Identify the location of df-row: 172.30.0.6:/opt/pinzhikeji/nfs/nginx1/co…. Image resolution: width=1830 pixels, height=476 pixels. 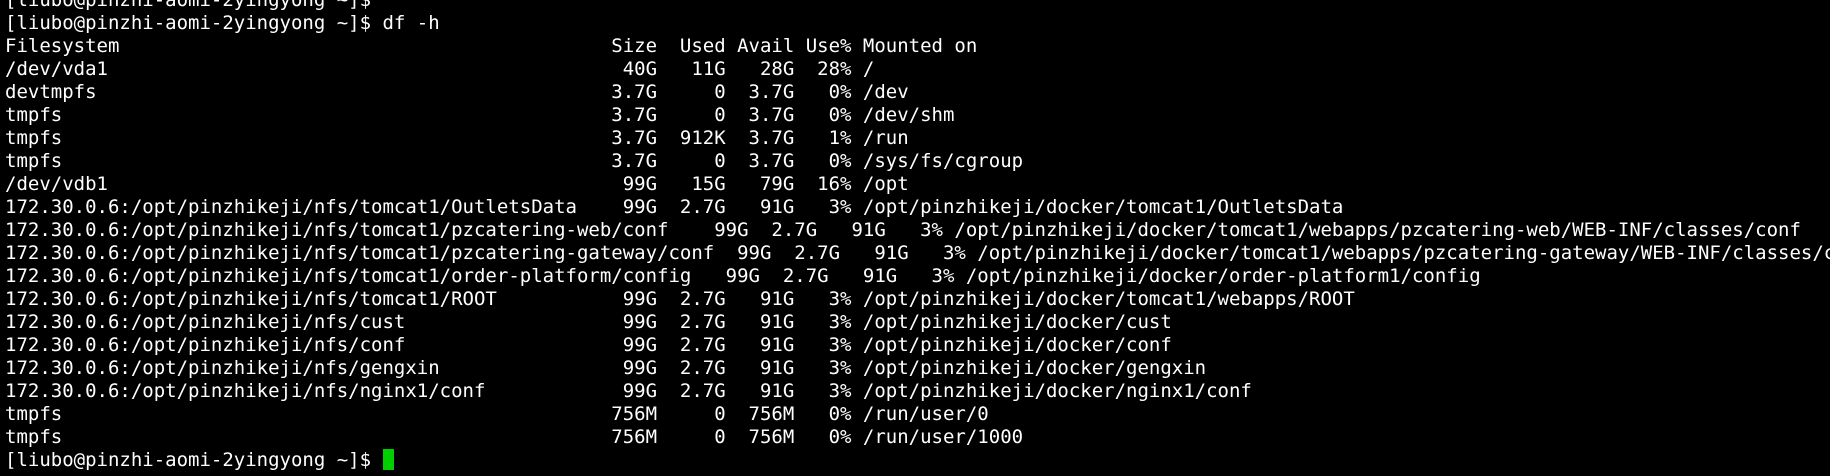
(628, 391).